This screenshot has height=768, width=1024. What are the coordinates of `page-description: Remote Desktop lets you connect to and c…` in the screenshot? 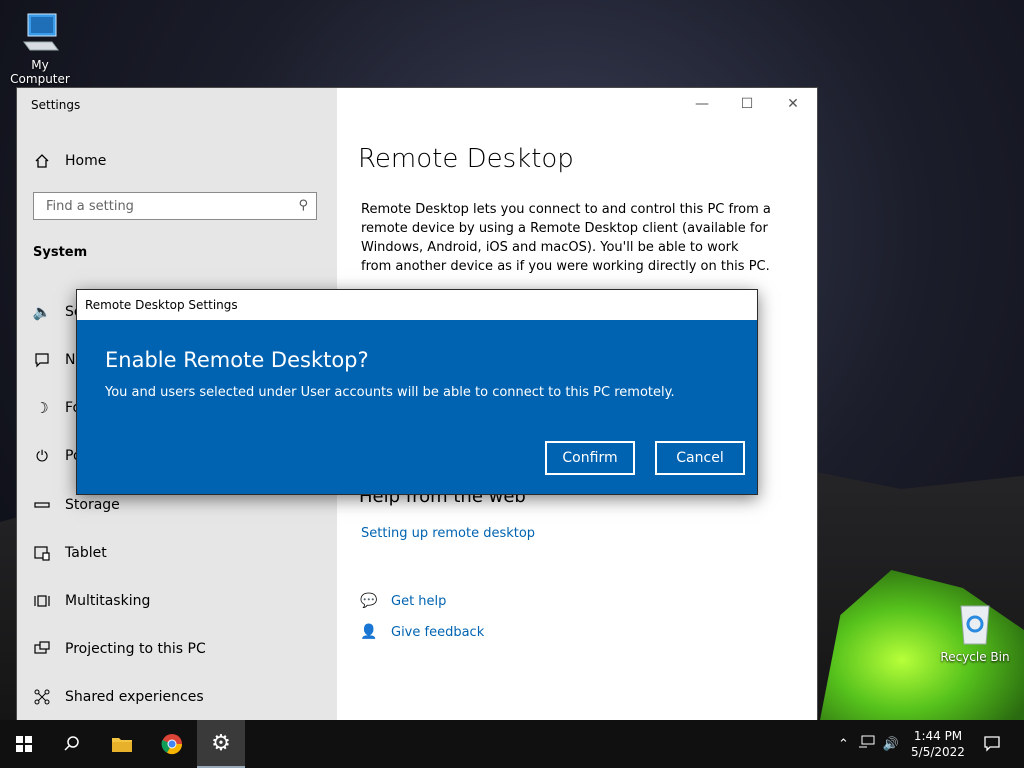 It's located at (566, 238).